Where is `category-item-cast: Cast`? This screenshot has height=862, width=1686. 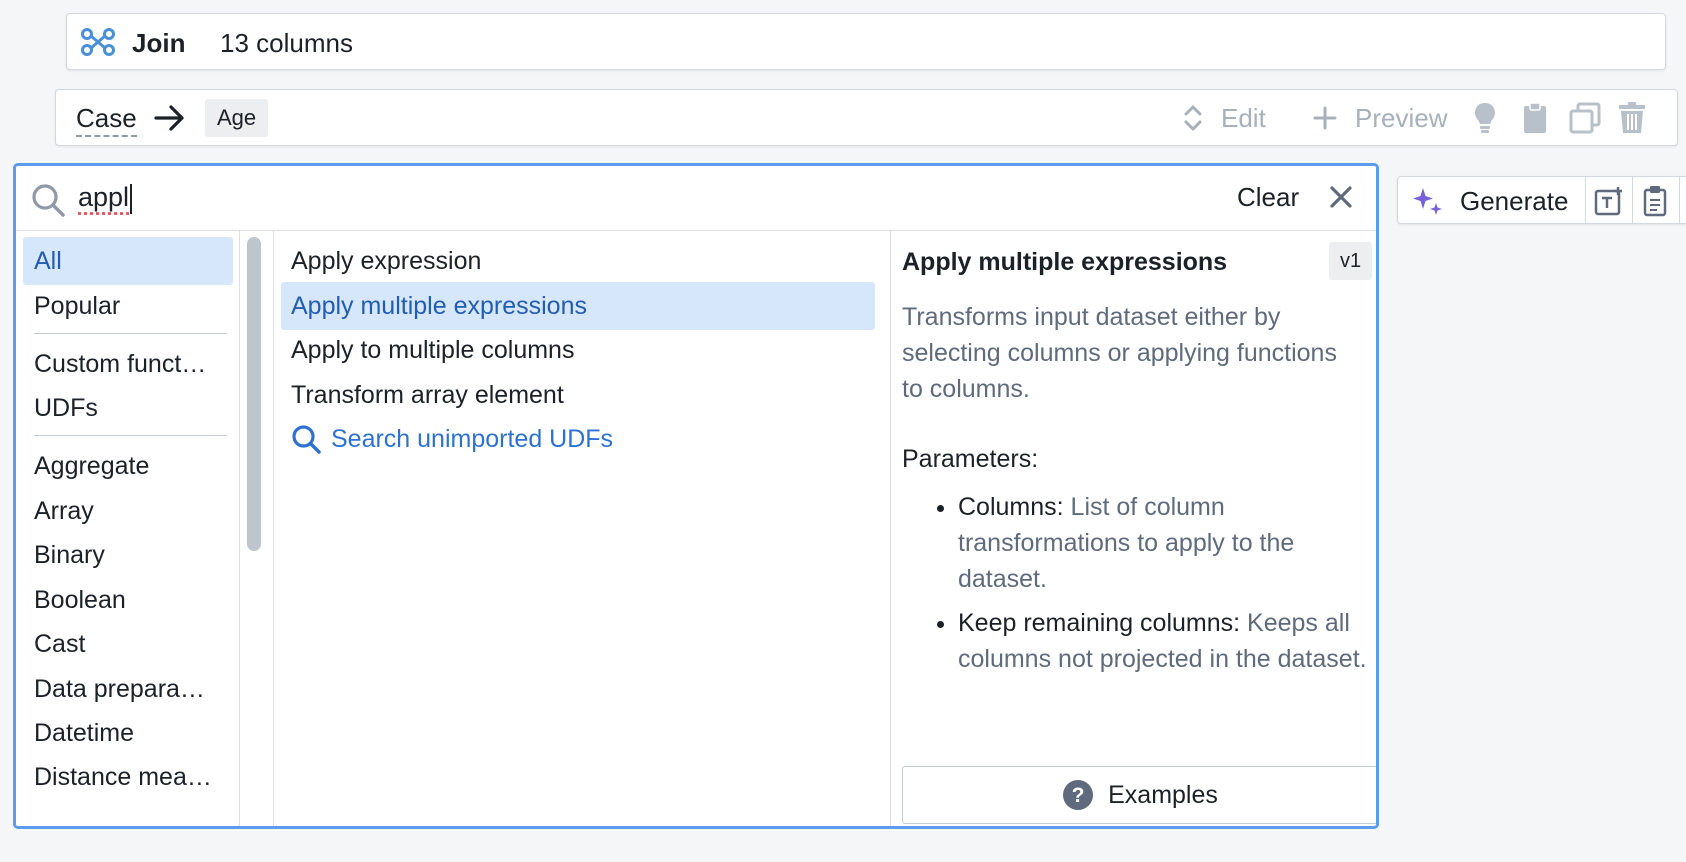
category-item-cast: Cast is located at coordinates (128, 644).